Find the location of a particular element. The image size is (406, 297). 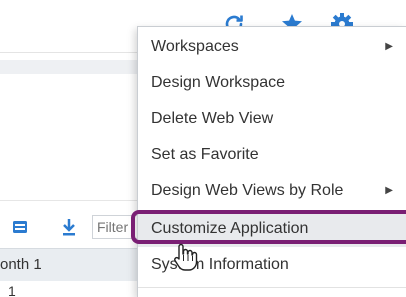

excel-export-icon is located at coordinates (20, 227).